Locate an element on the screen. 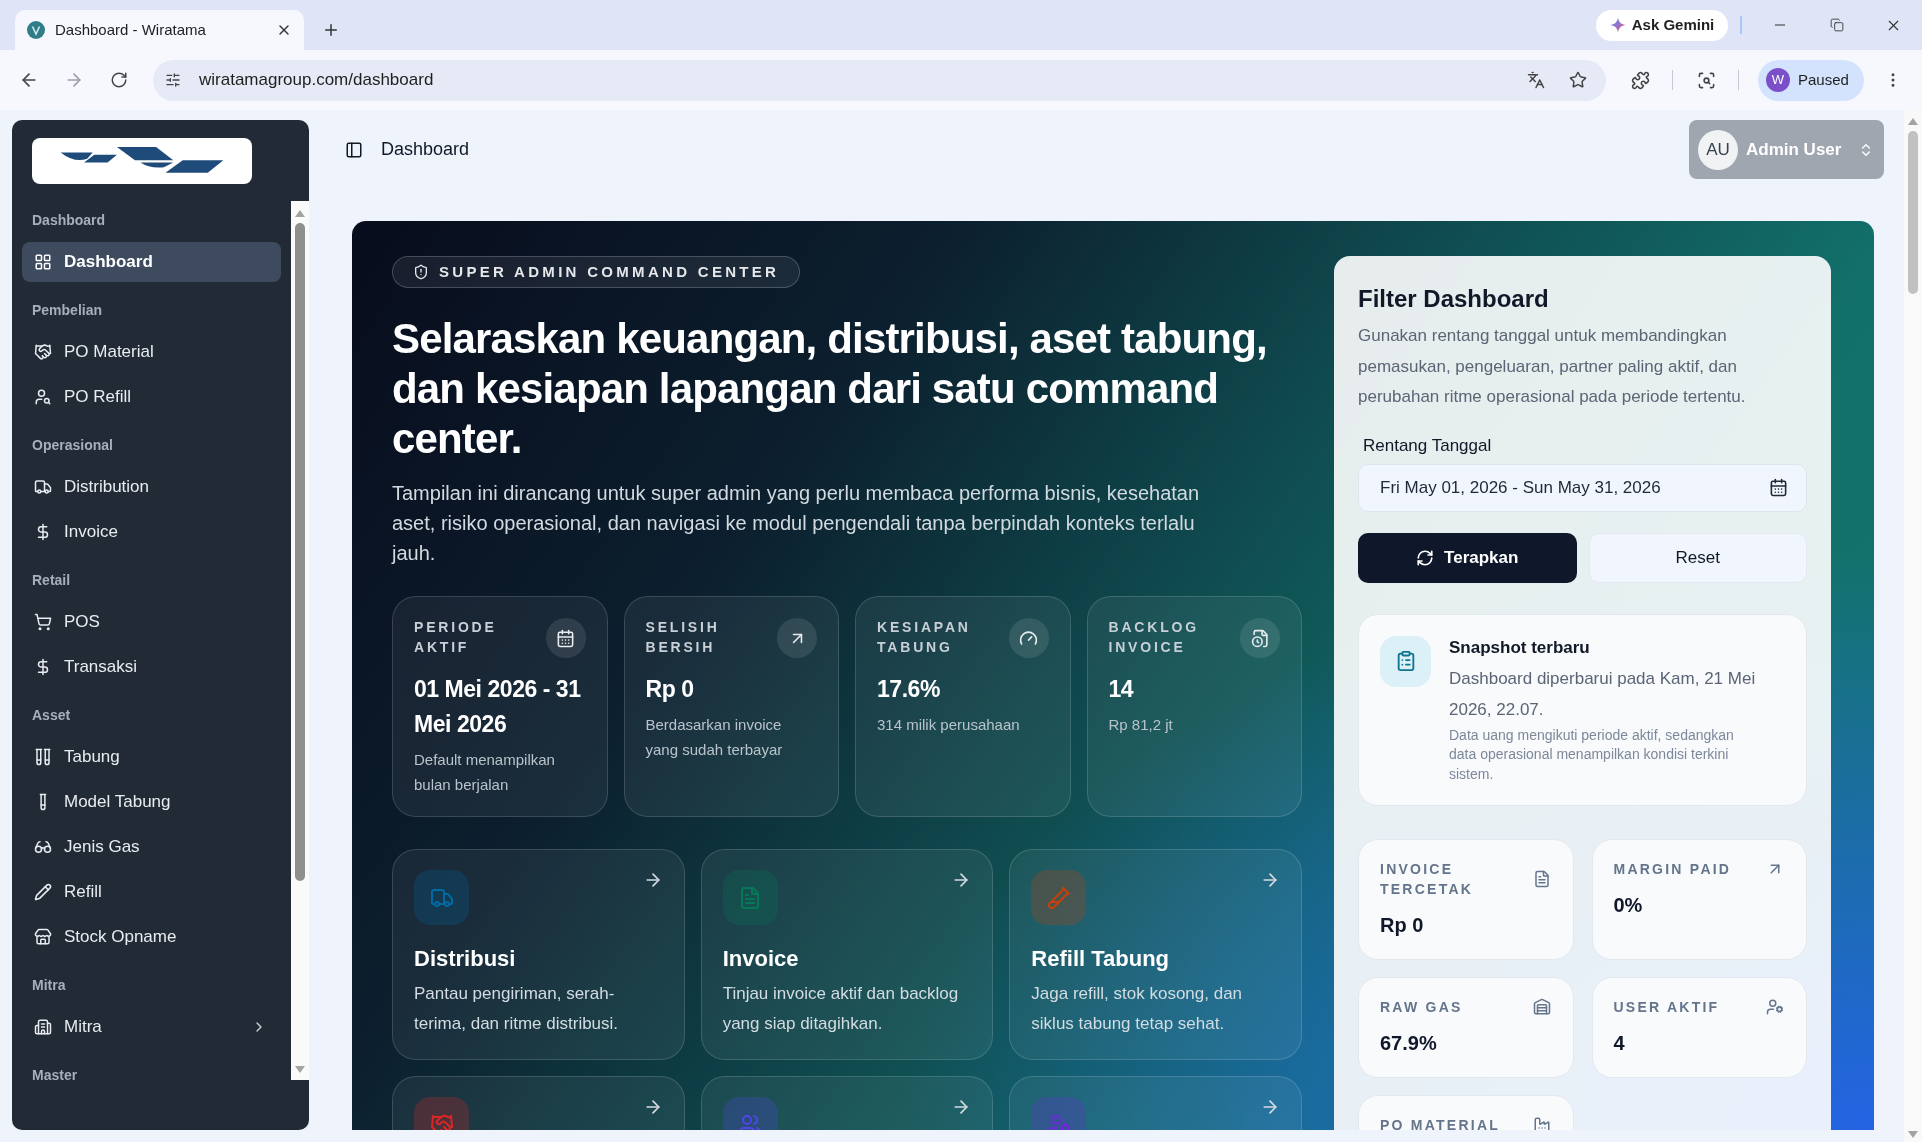 The image size is (1922, 1142). module-card: Refill Tabung Jaga refill, stok kosong, dan siklus tabung tetap sehat. is located at coordinates (1155, 954).